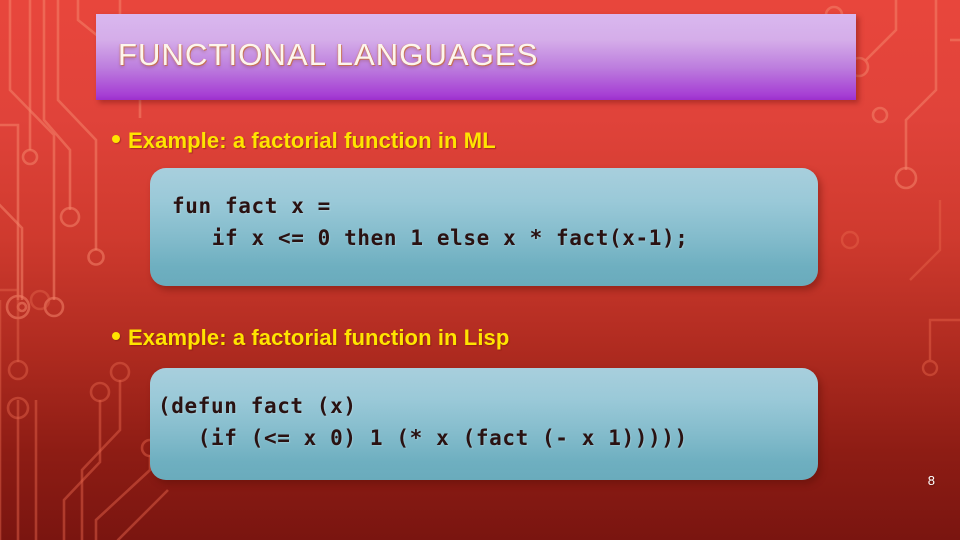 This screenshot has width=960, height=540. I want to click on page-number: 8, so click(931, 480).